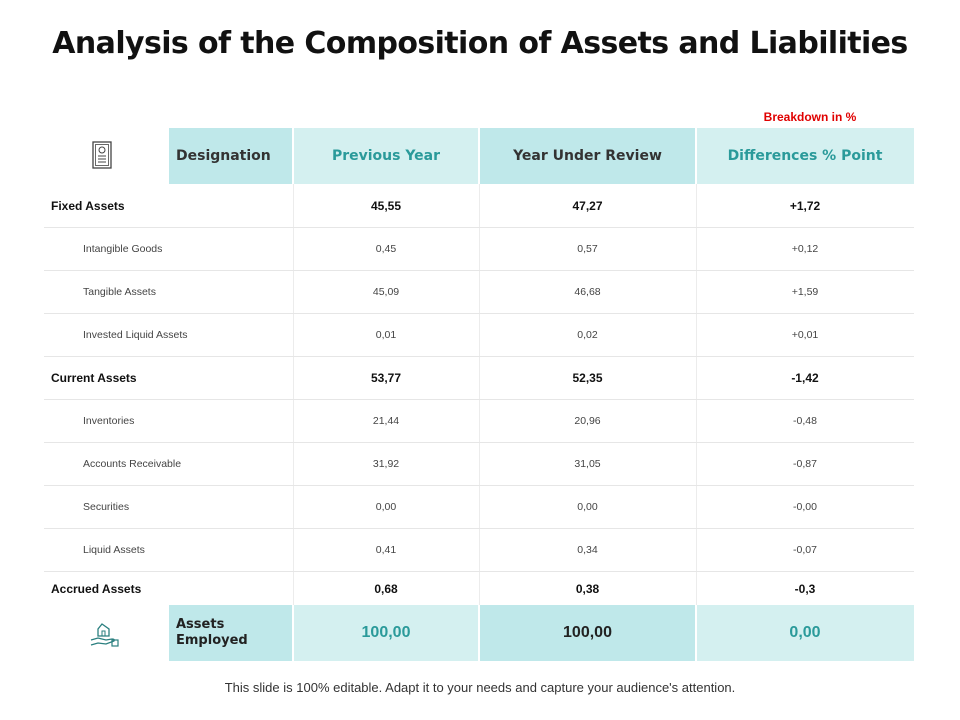 Image resolution: width=960 pixels, height=720 pixels. Describe the element at coordinates (123, 249) in the screenshot. I see `row-label: Intangible Goods` at that location.